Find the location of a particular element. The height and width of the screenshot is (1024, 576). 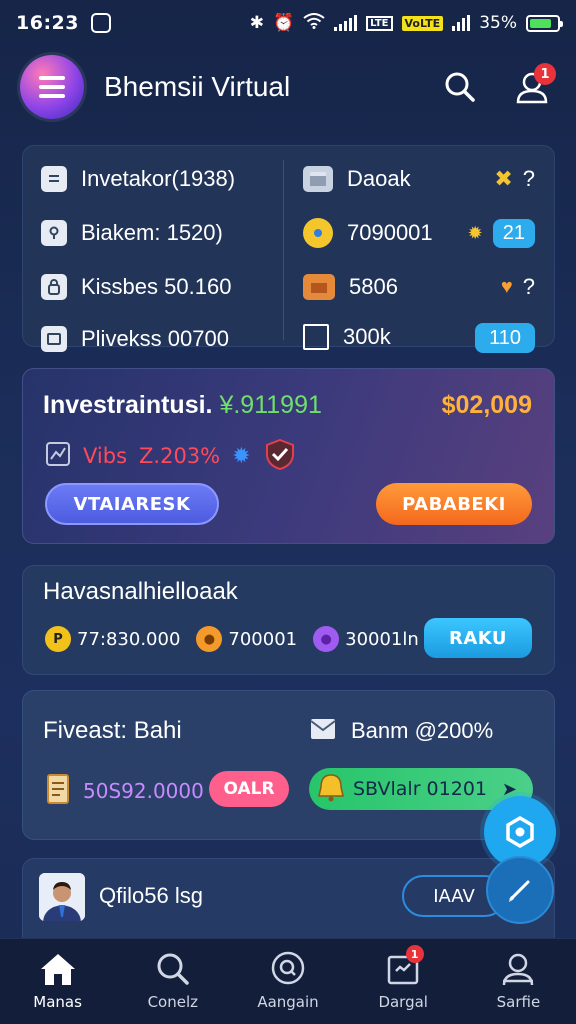

hexagon-gear-icon is located at coordinates (520, 832).